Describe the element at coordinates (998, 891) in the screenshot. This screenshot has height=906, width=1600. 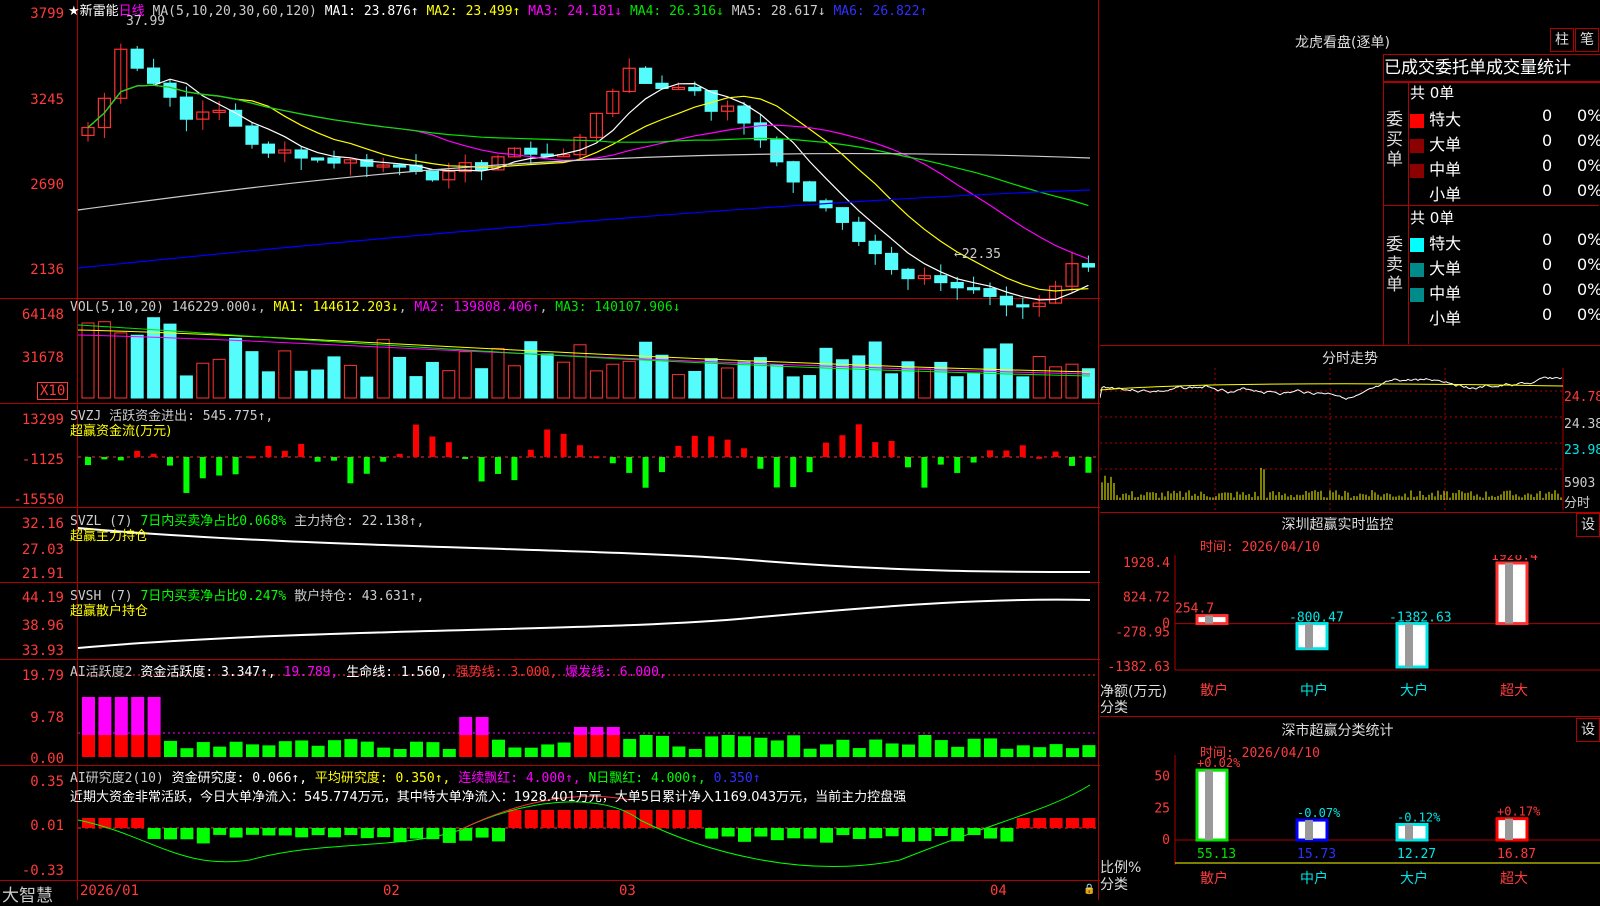
I see `date-tick: 04` at that location.